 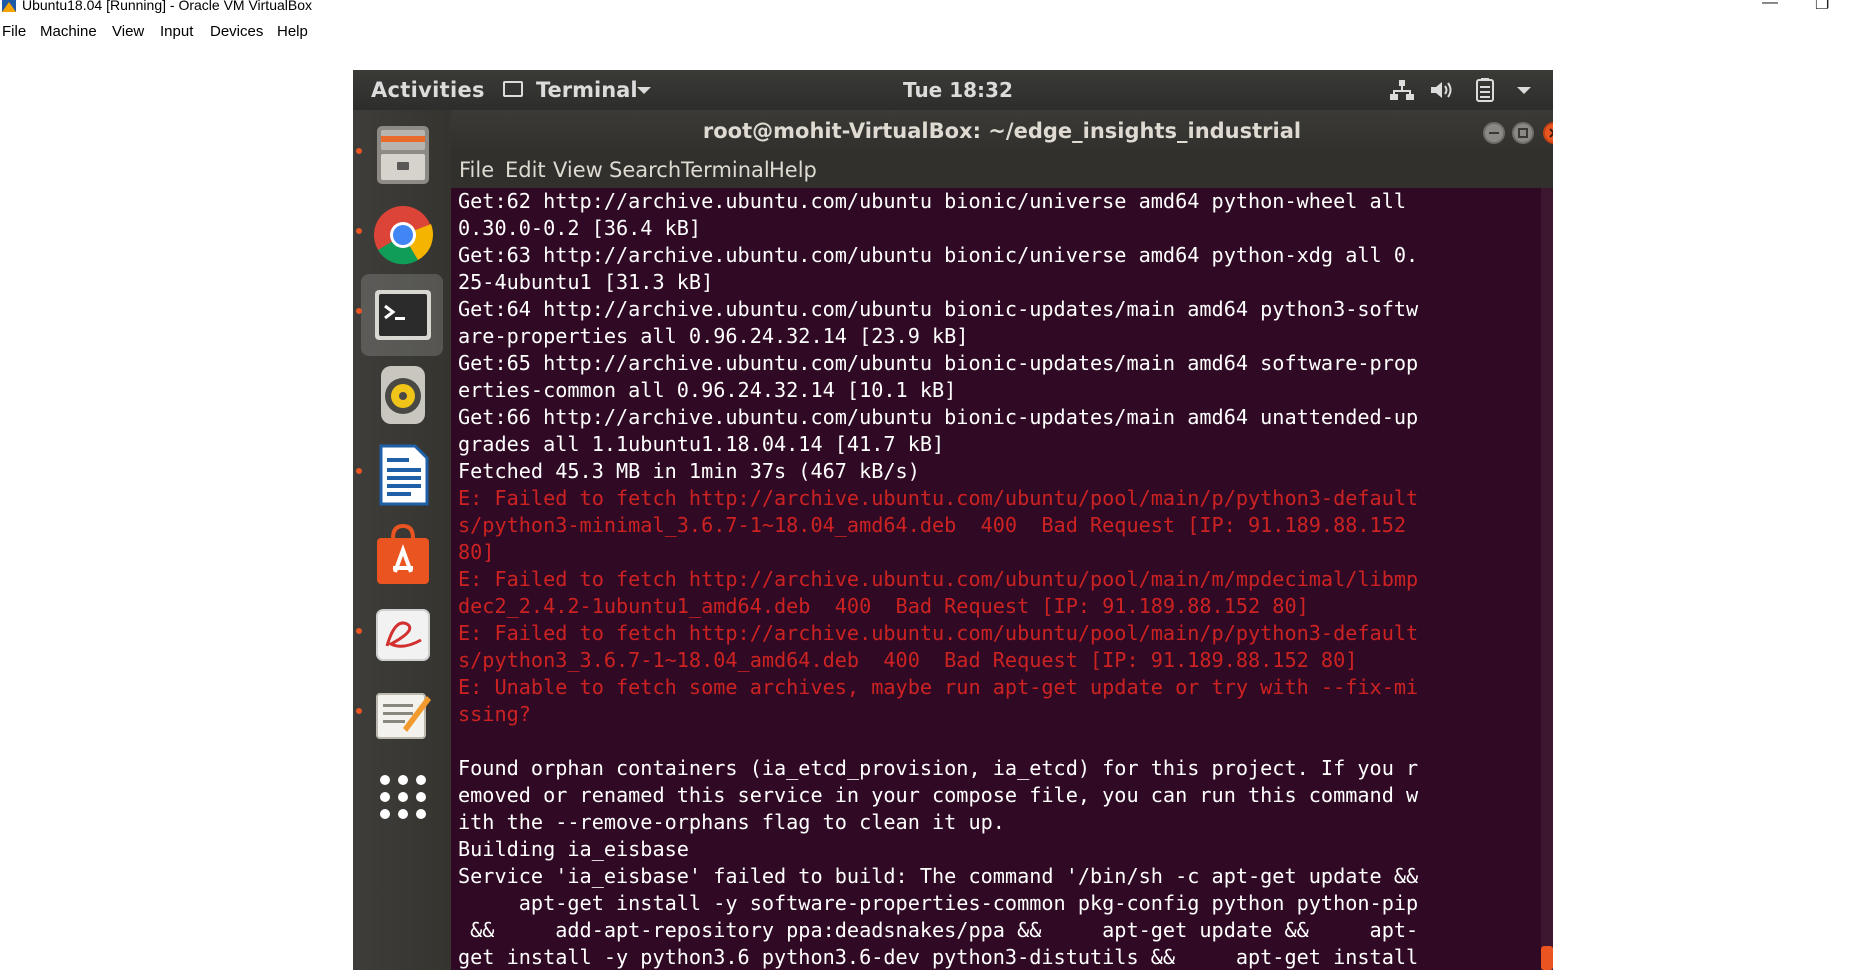 I want to click on dock-item-rhythmbox, so click(x=402, y=395).